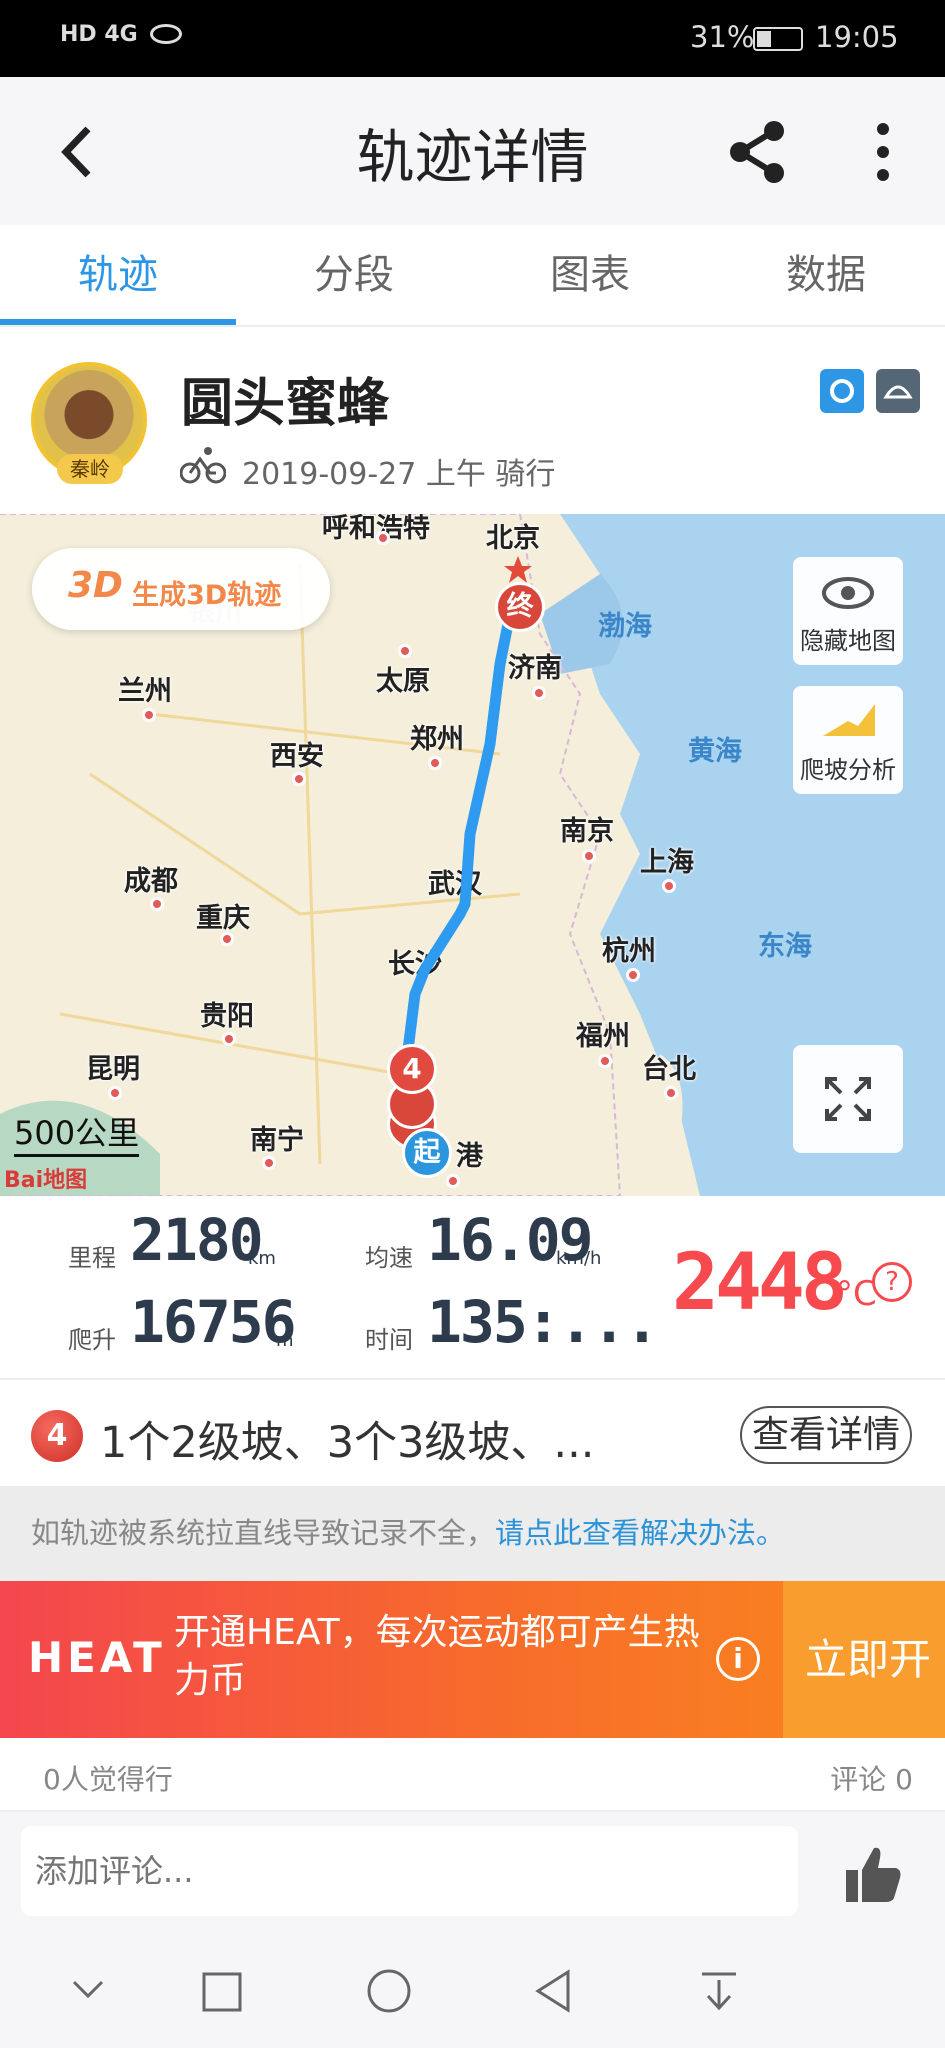 The width and height of the screenshot is (945, 2048). Describe the element at coordinates (263, 1533) in the screenshot. I see `notice-text: 如轨迹被系统拉直线导致记录不全，` at that location.